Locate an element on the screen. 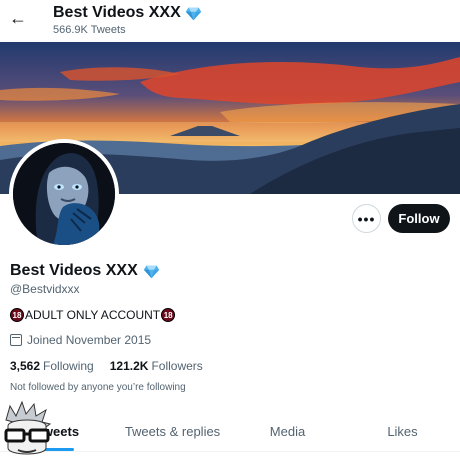 The width and height of the screenshot is (460, 460). followers-label: Followers is located at coordinates (177, 366).